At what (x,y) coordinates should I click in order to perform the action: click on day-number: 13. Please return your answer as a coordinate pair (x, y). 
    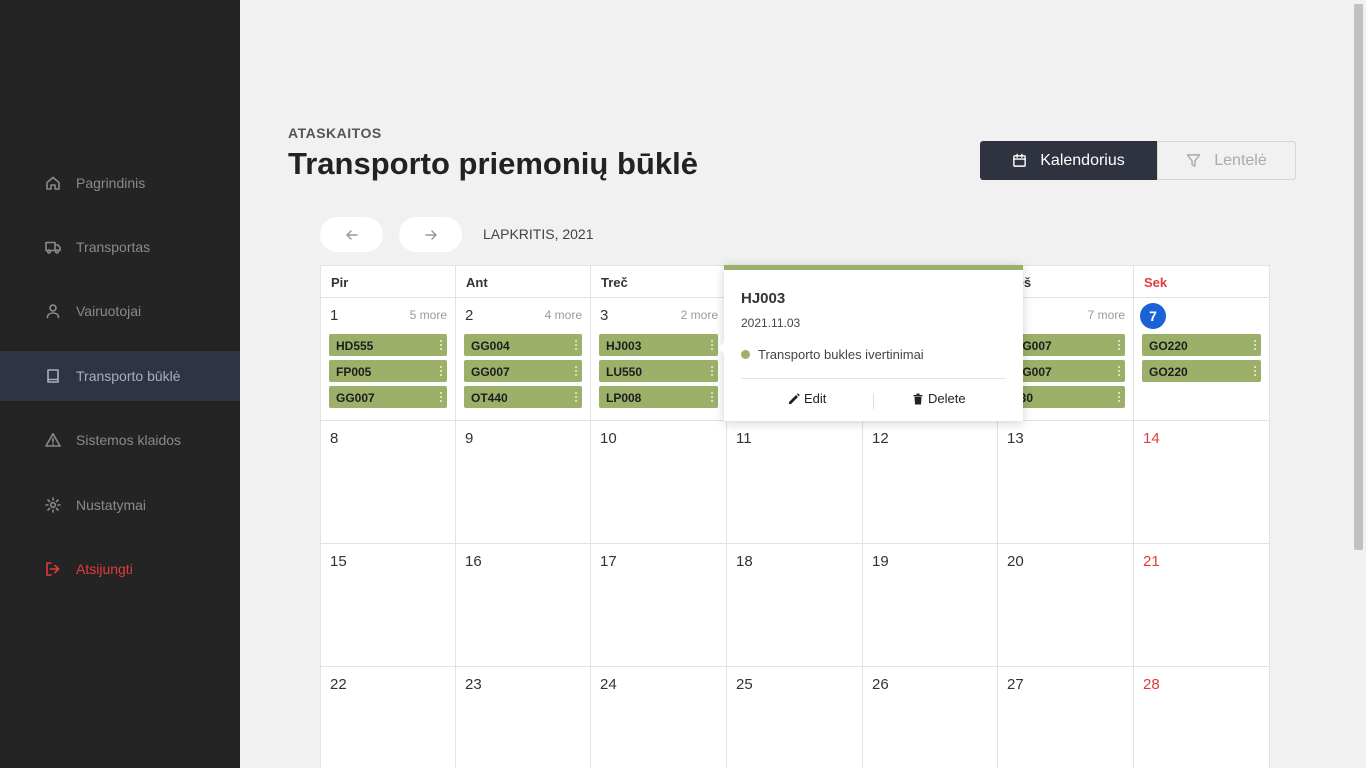
    Looking at the image, I should click on (1015, 438).